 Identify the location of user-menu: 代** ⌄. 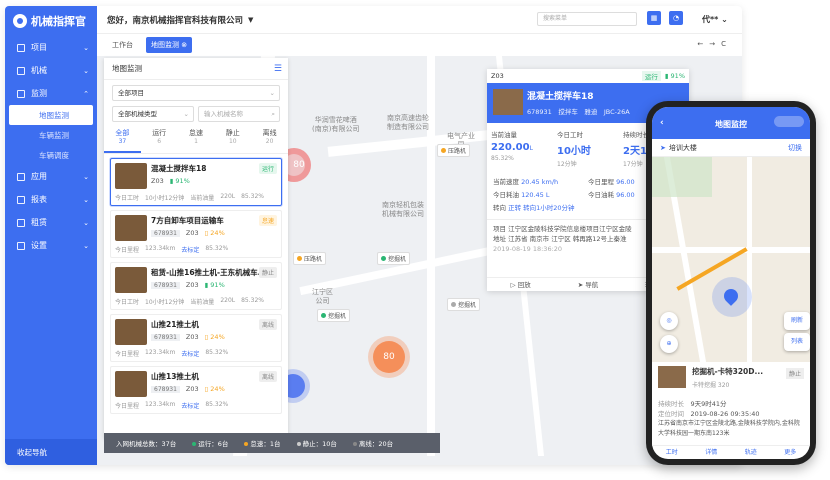
(715, 19).